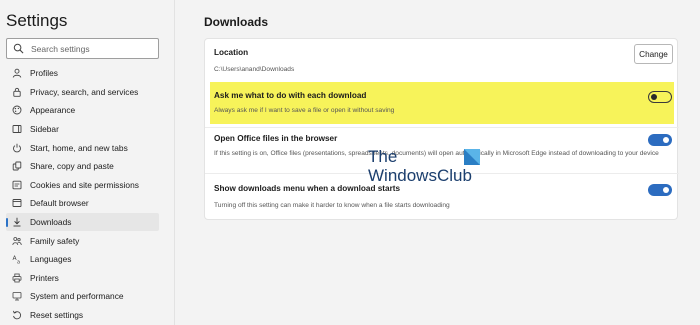 The image size is (700, 325). What do you see at coordinates (472, 157) in the screenshot?
I see `watermark-logo-icon` at bounding box center [472, 157].